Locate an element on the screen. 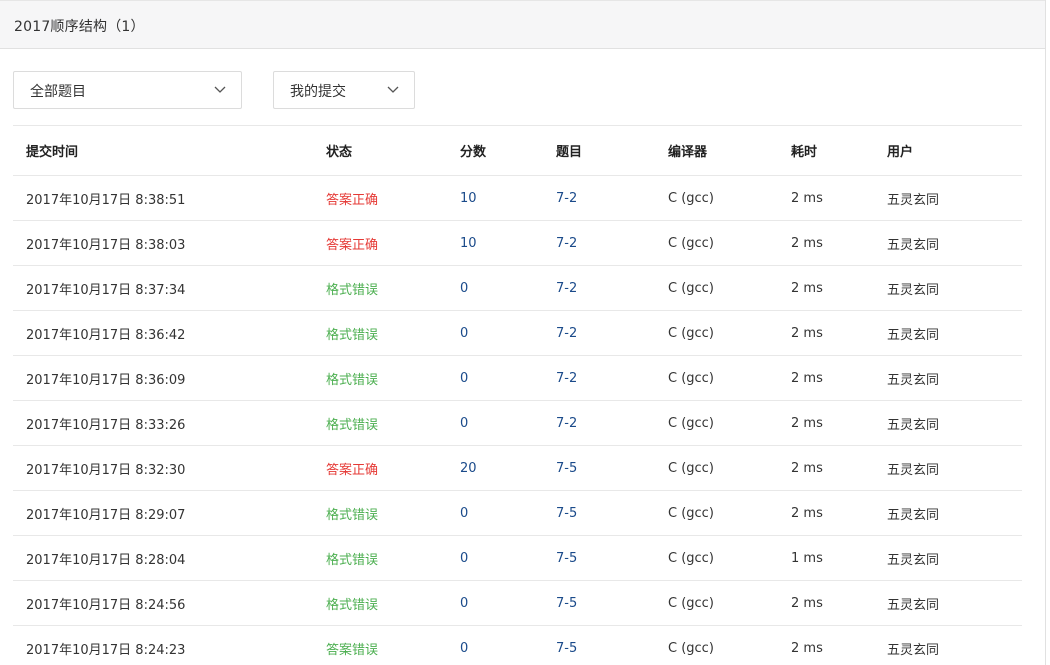 The image size is (1050, 665). content-right-border is located at coordinates (1045, 332).